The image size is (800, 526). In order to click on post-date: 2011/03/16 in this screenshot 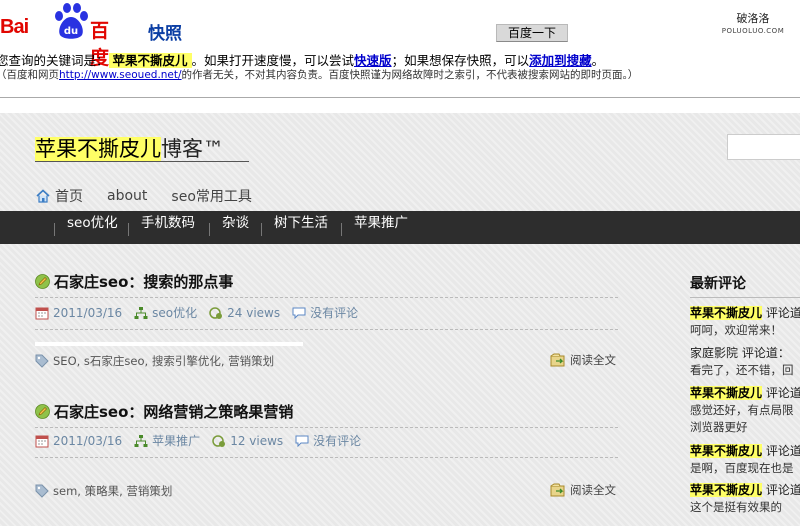, I will do `click(78, 441)`.